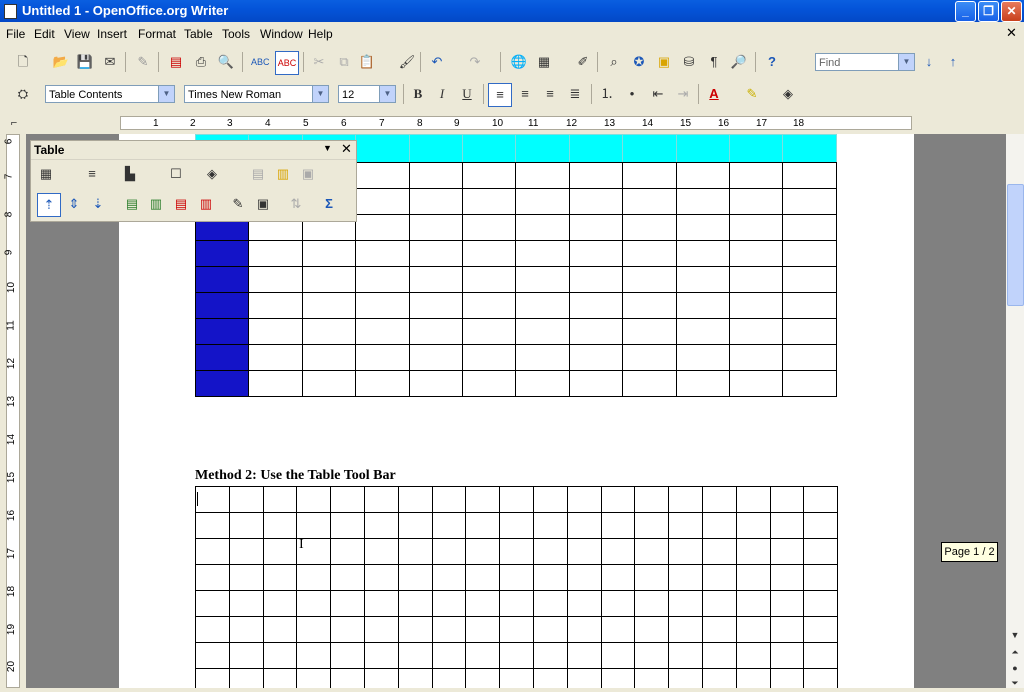 The width and height of the screenshot is (1024, 692). I want to click on delete-columns-icon: ▥, so click(206, 204).